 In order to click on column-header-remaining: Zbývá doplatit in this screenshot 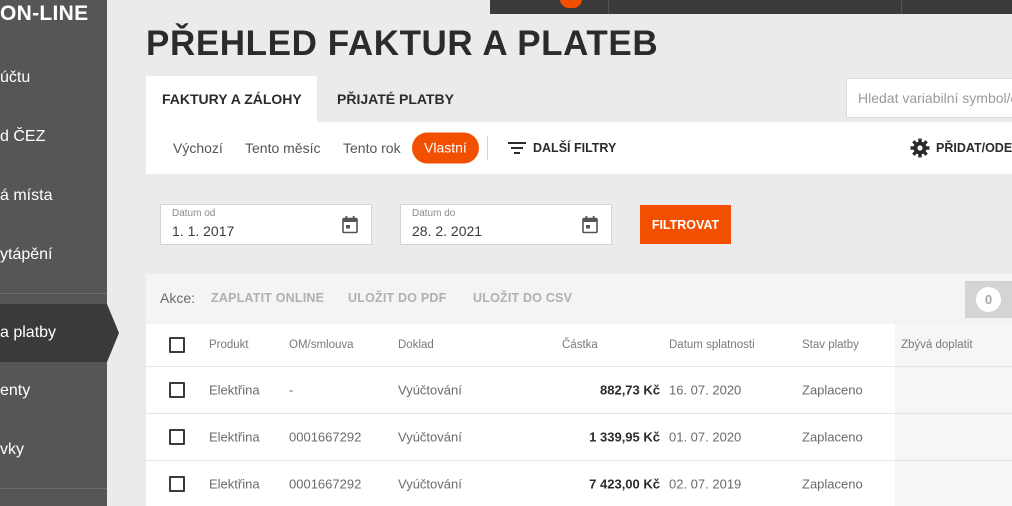, I will do `click(937, 345)`.